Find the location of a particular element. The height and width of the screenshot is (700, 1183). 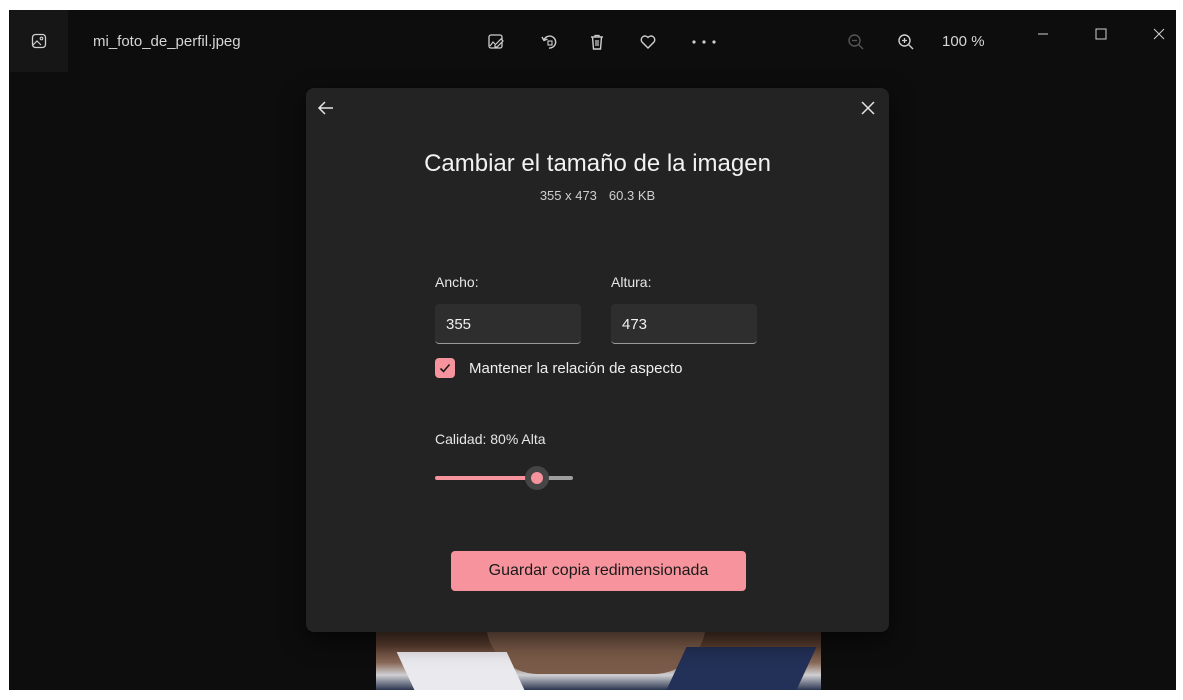

image-filesize: 60.3 KB is located at coordinates (632, 195).